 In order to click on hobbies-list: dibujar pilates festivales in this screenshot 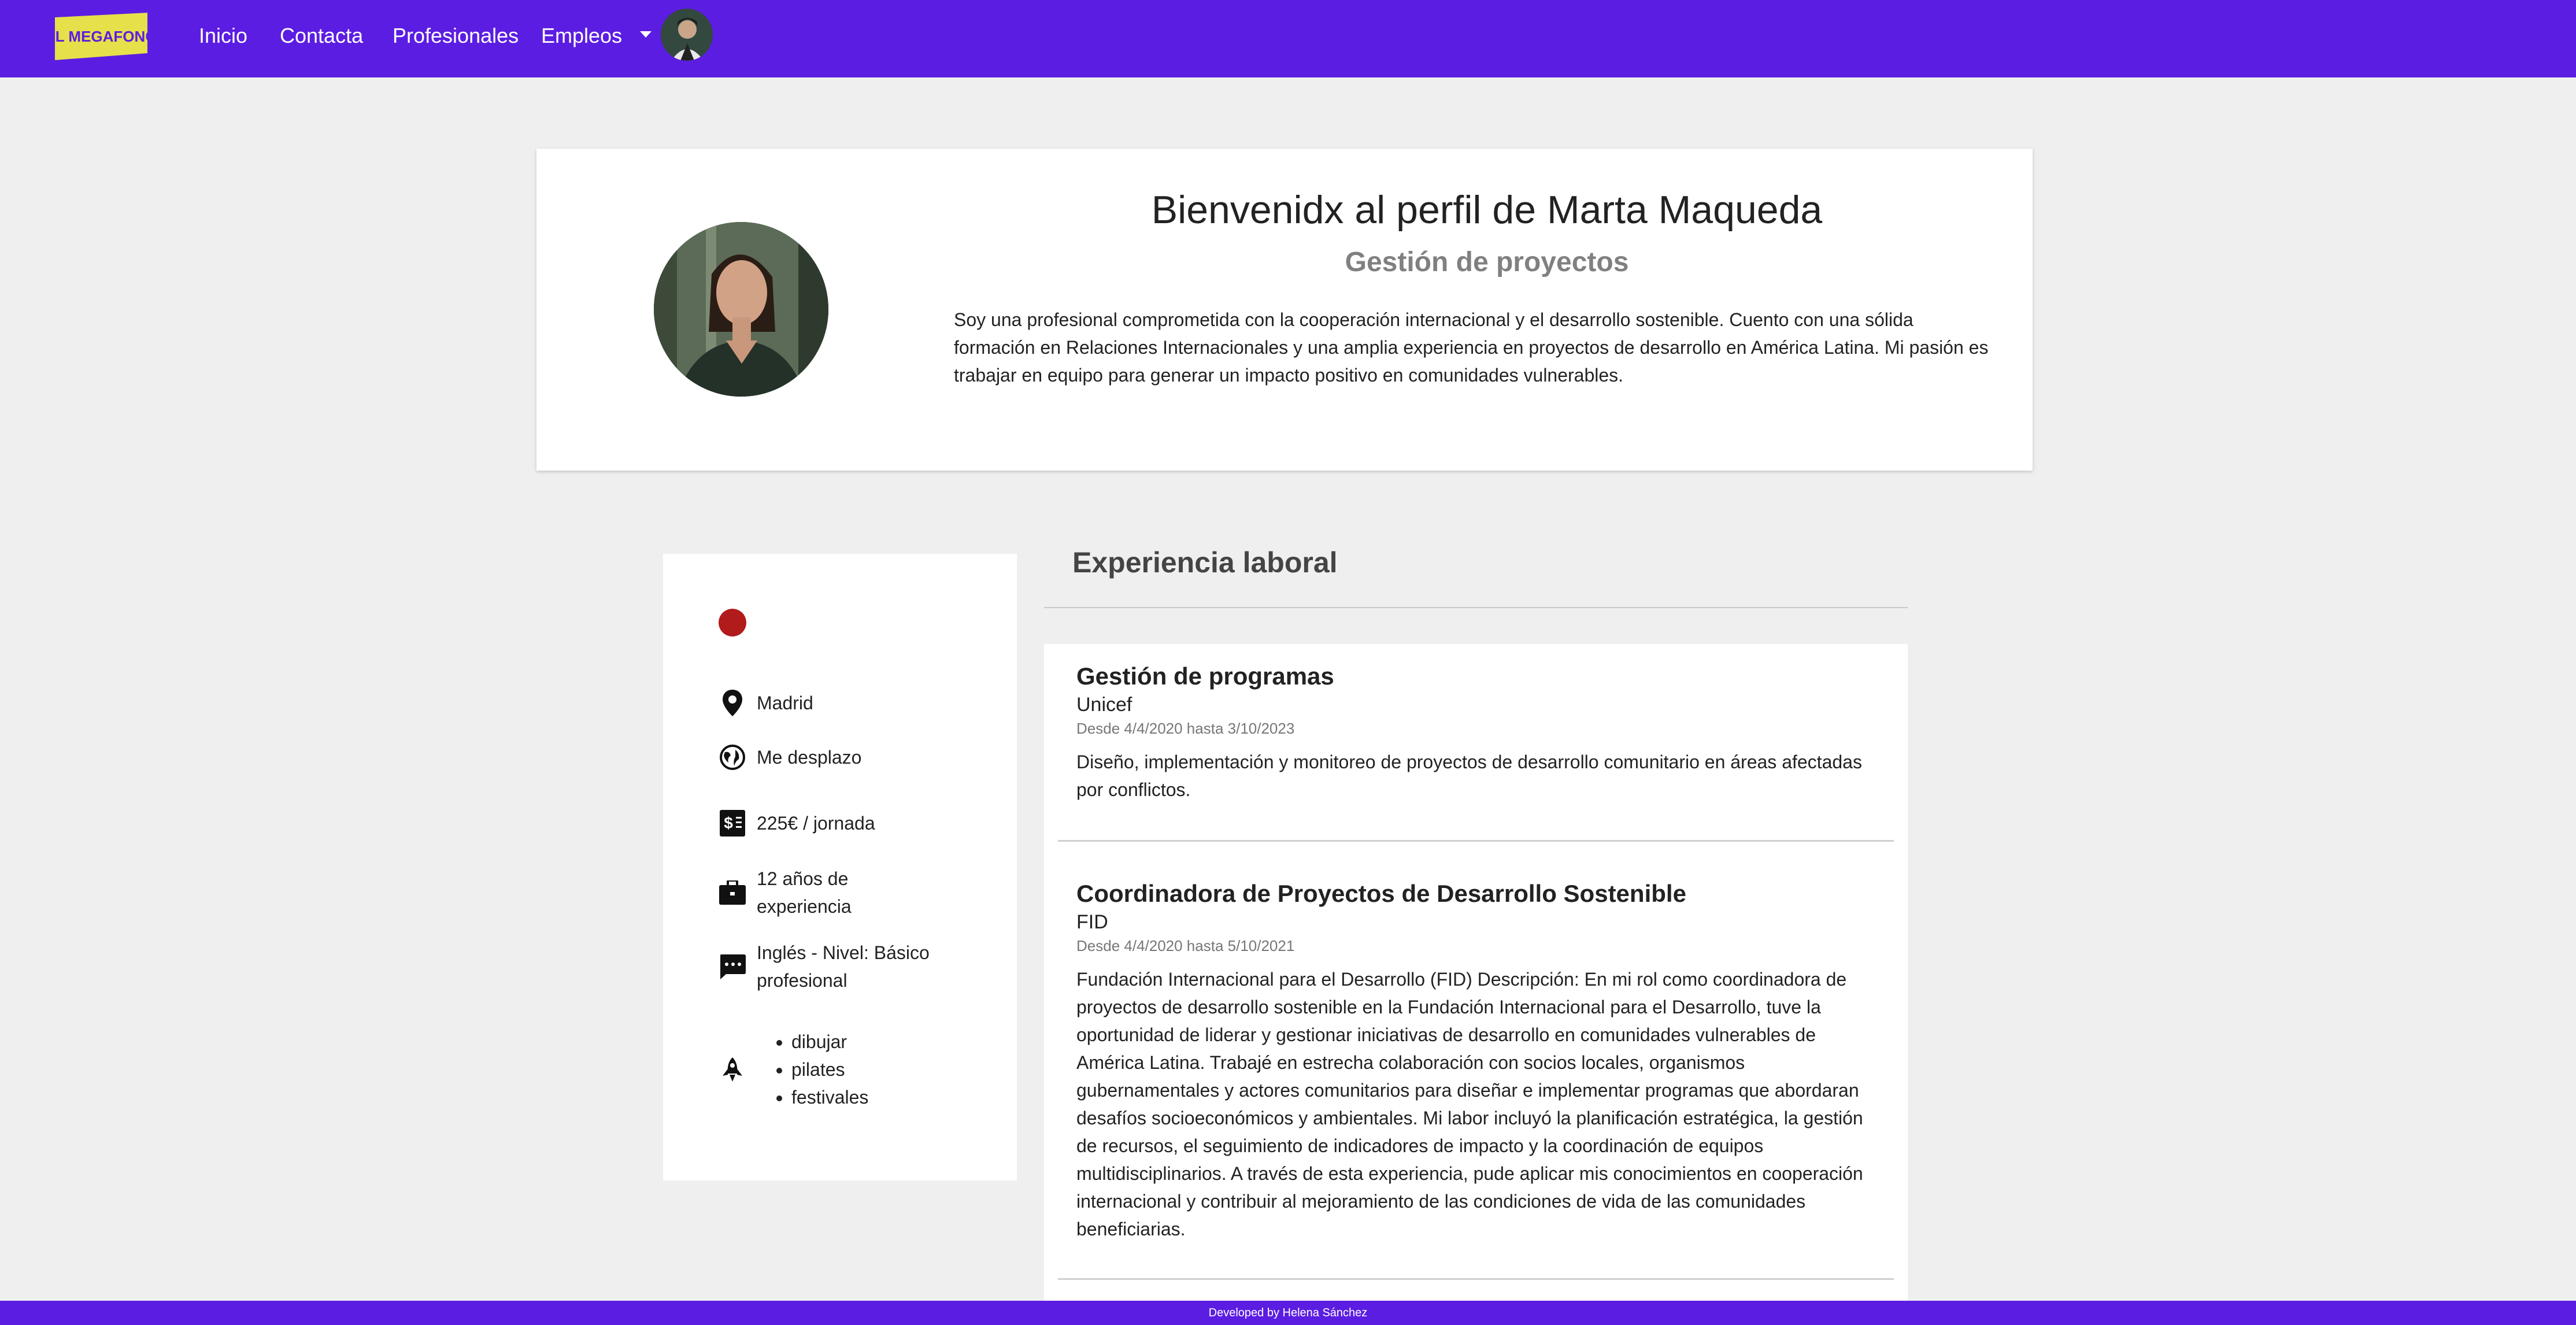, I will do `click(821, 1069)`.